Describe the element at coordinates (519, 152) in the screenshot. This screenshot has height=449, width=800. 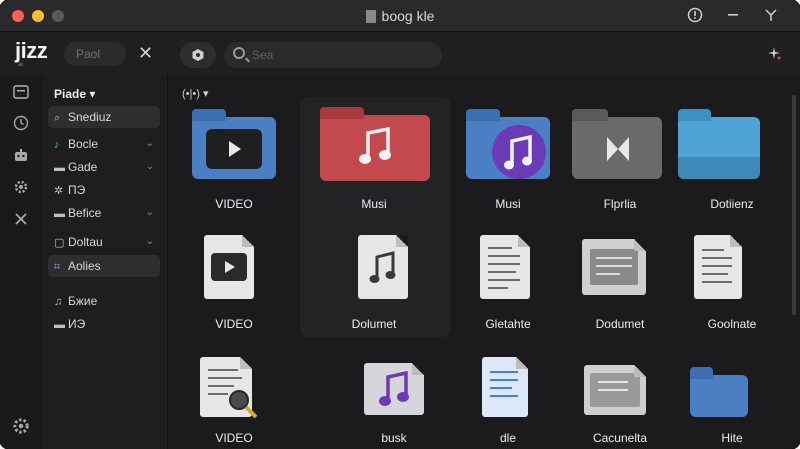
I see `music-app-icon` at that location.